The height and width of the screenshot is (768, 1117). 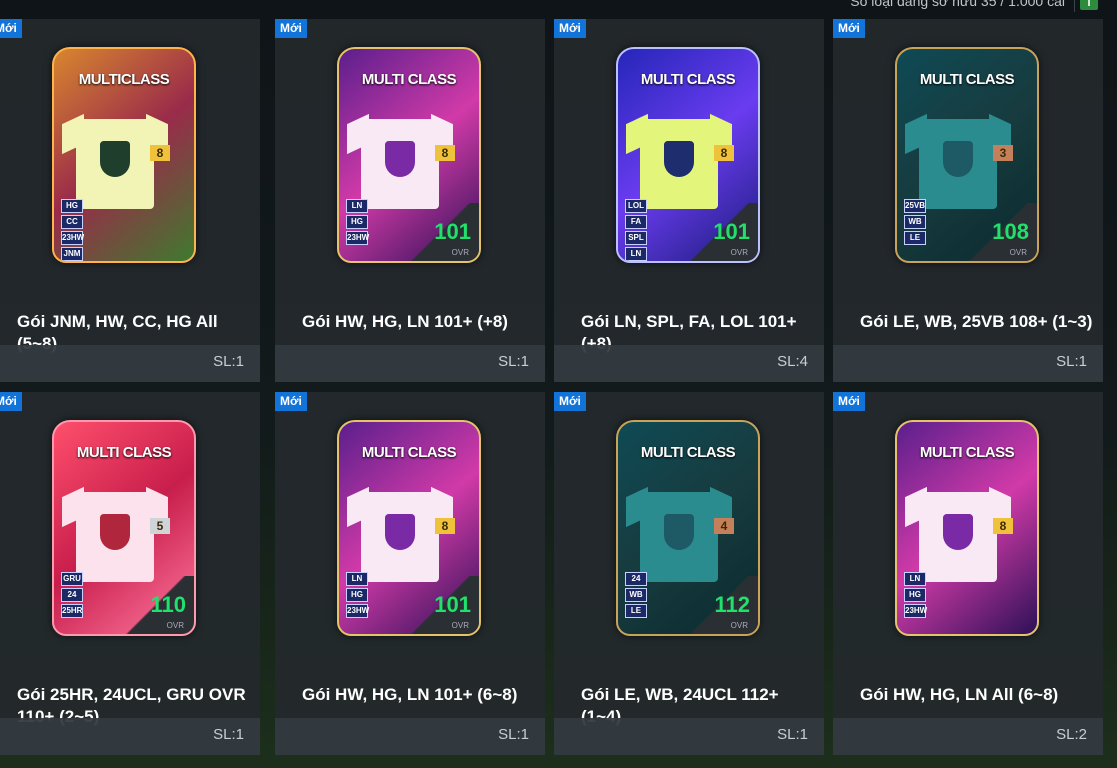 I want to click on class-tag: WB, so click(x=915, y=222).